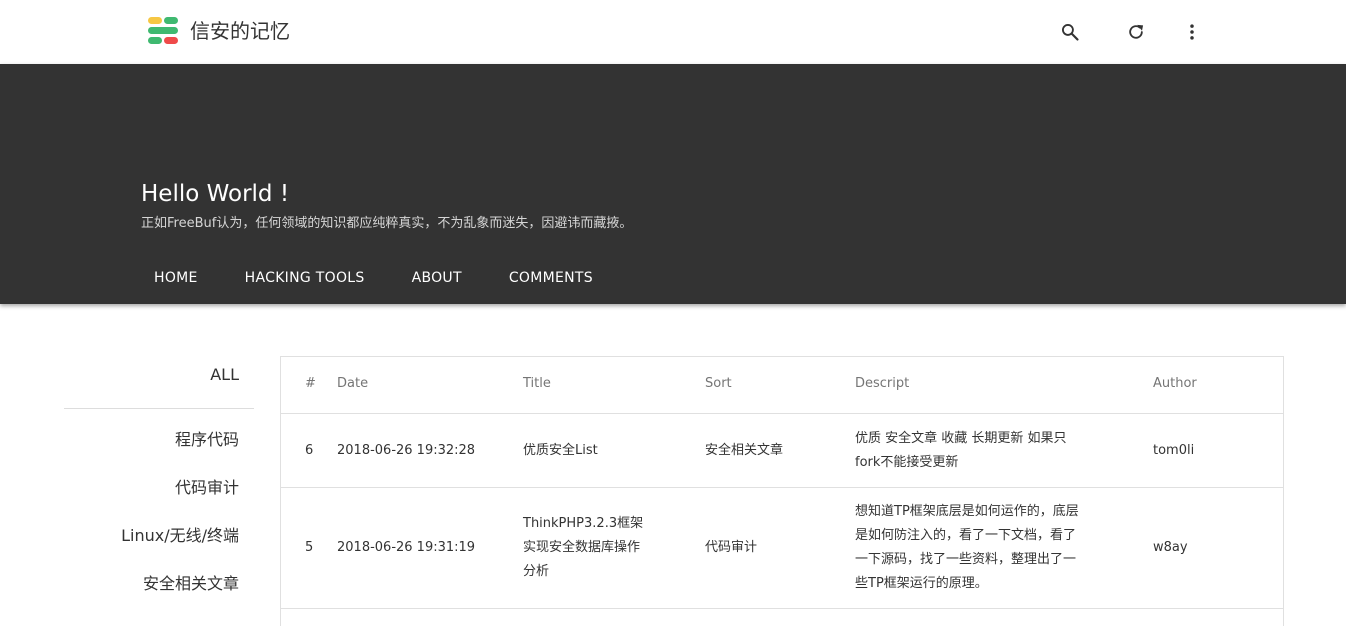 This screenshot has height=626, width=1346. Describe the element at coordinates (718, 384) in the screenshot. I see `column-header-sort: Sort` at that location.